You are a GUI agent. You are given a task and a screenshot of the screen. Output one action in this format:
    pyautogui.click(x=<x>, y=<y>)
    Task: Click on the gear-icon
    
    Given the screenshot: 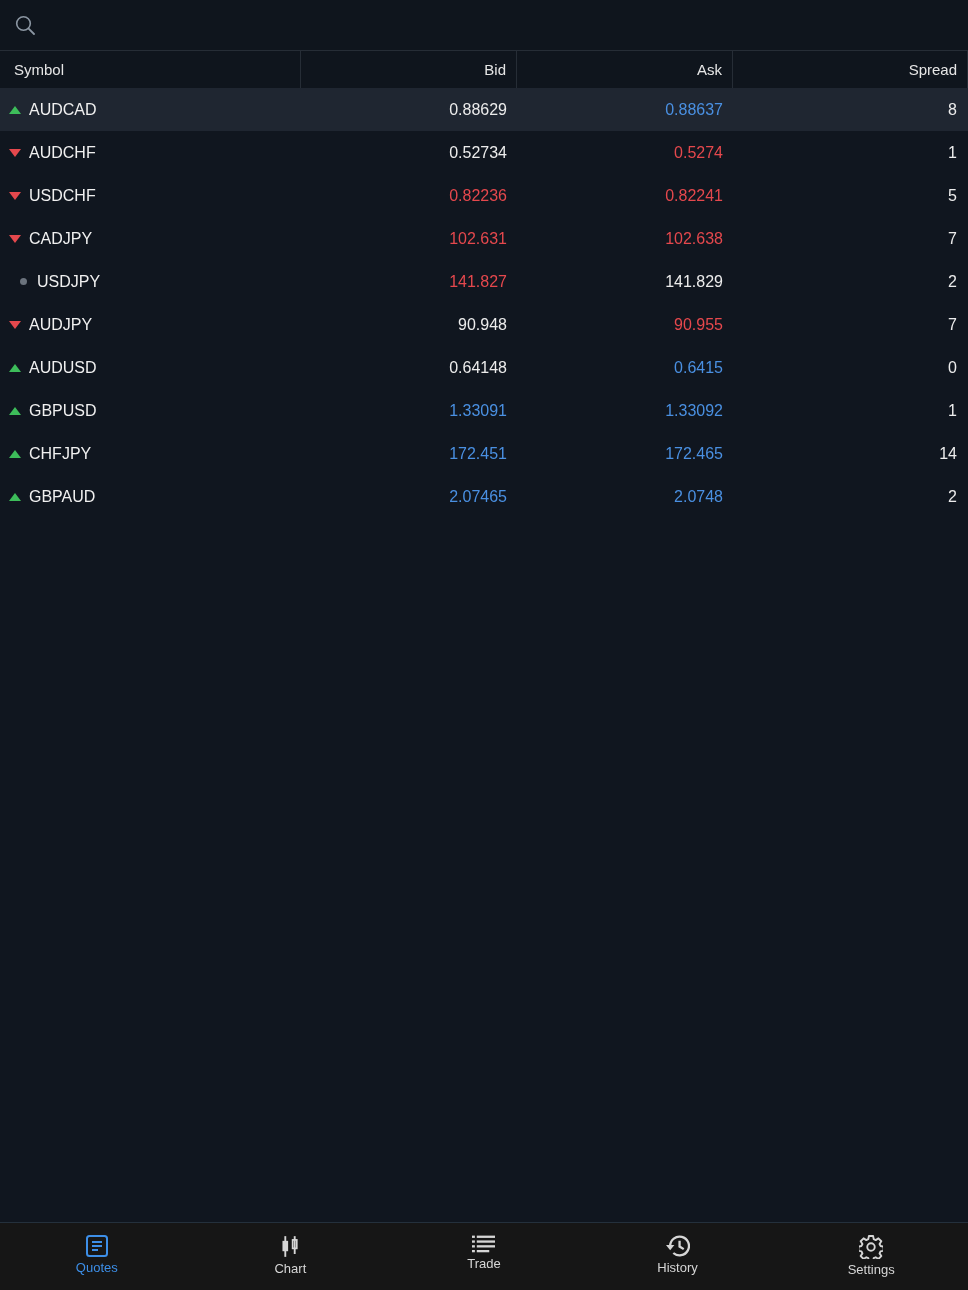 What is the action you would take?
    pyautogui.click(x=871, y=1247)
    